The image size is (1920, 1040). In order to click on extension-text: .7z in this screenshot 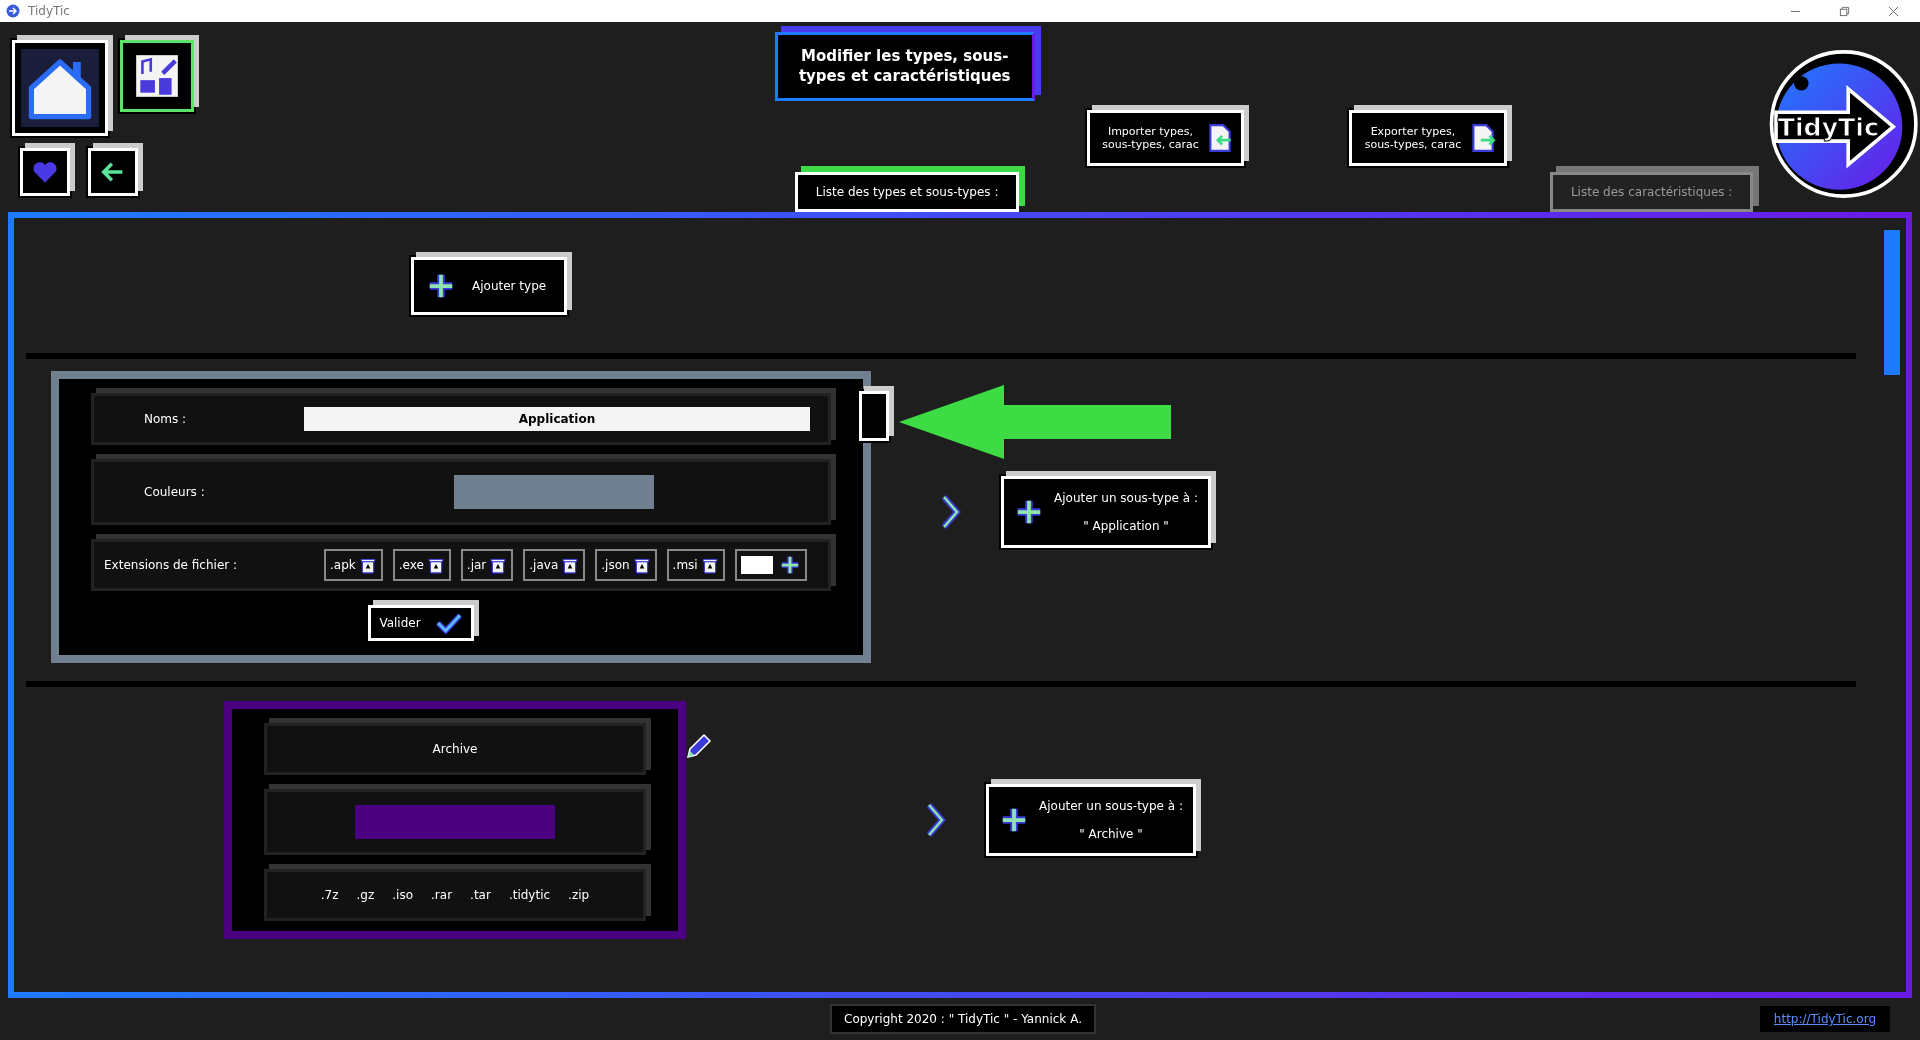, I will do `click(329, 895)`.